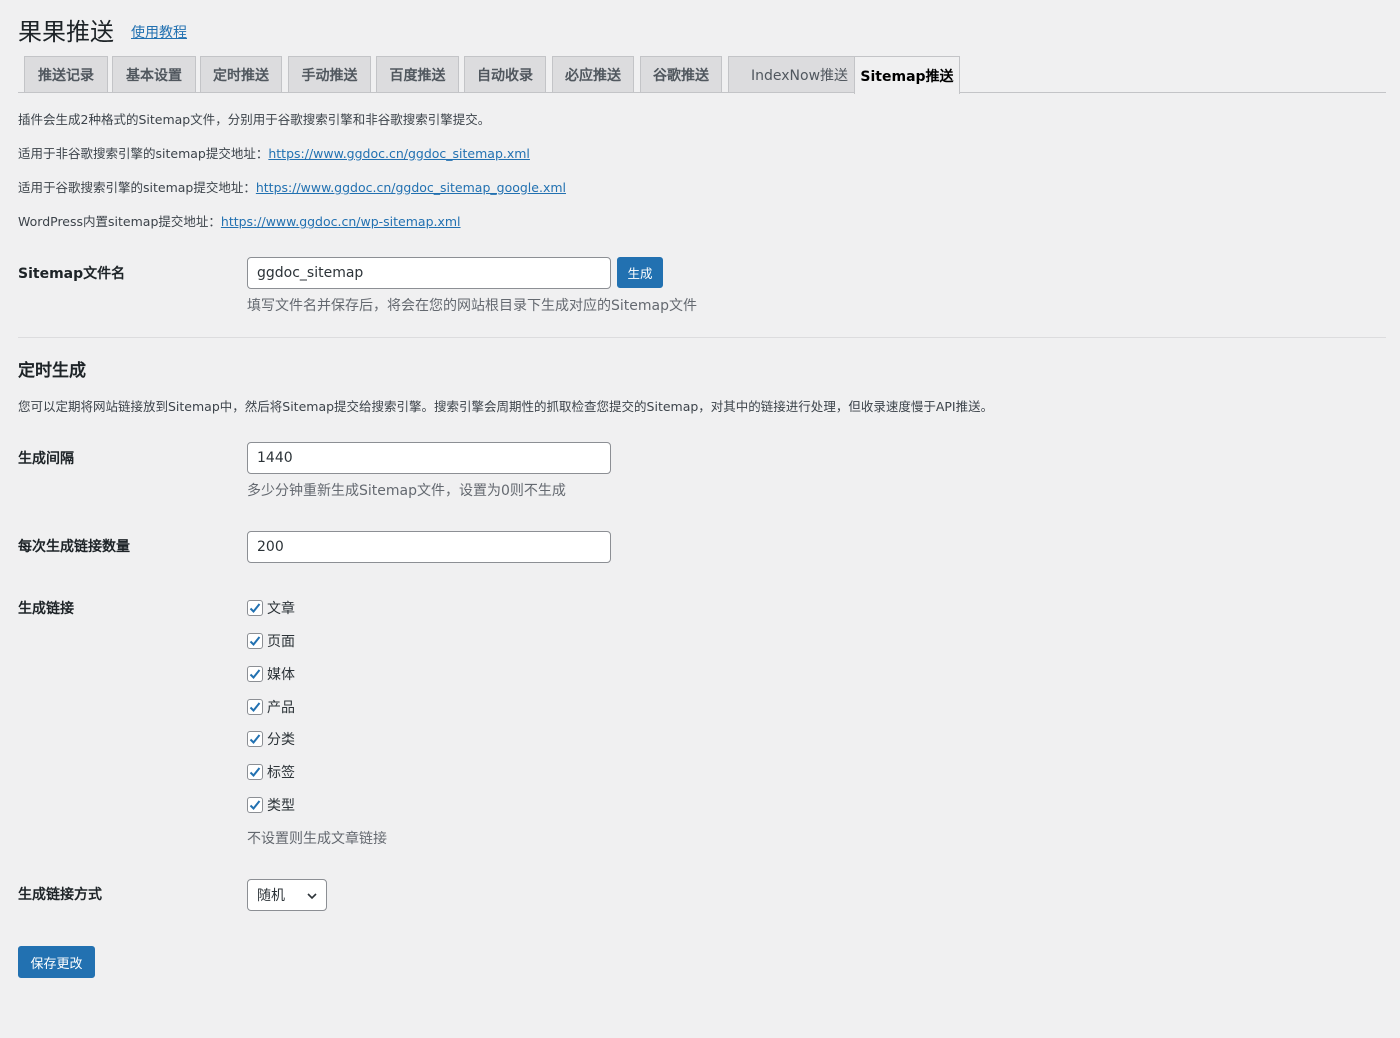 The height and width of the screenshot is (1038, 1400). What do you see at coordinates (60, 895) in the screenshot?
I see `link-mode-label: 生成链接方式` at bounding box center [60, 895].